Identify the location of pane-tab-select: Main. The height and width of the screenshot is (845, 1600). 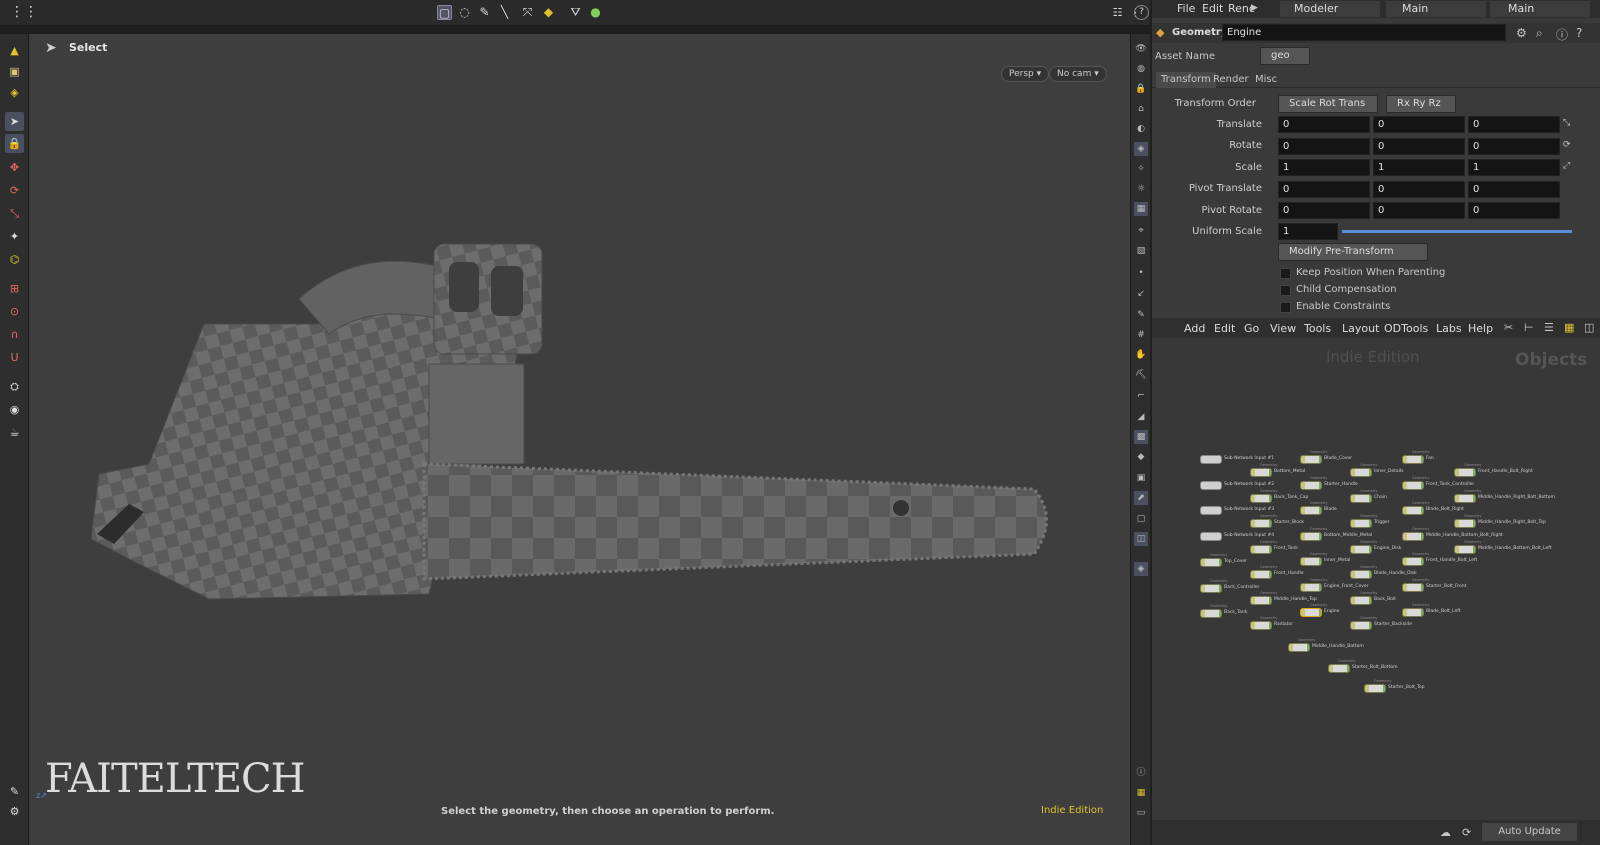
(1436, 9).